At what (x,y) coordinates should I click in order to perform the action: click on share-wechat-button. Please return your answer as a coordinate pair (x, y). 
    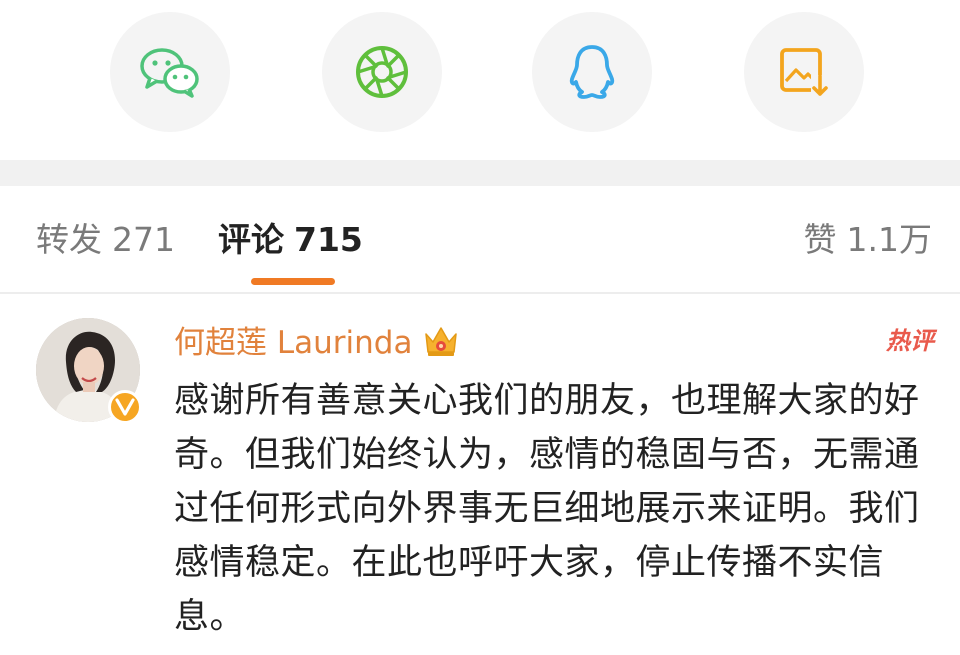
    Looking at the image, I should click on (170, 72).